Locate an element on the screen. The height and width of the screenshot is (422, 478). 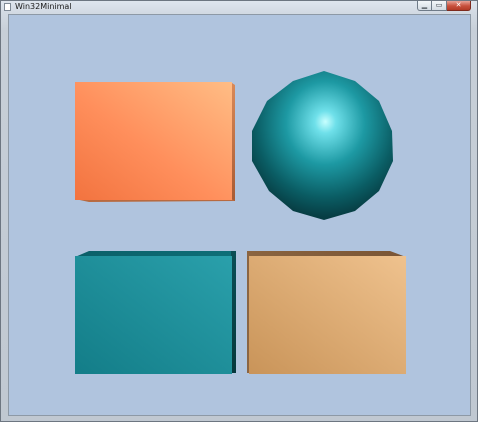
maximize-button: ▭ is located at coordinates (439, 6).